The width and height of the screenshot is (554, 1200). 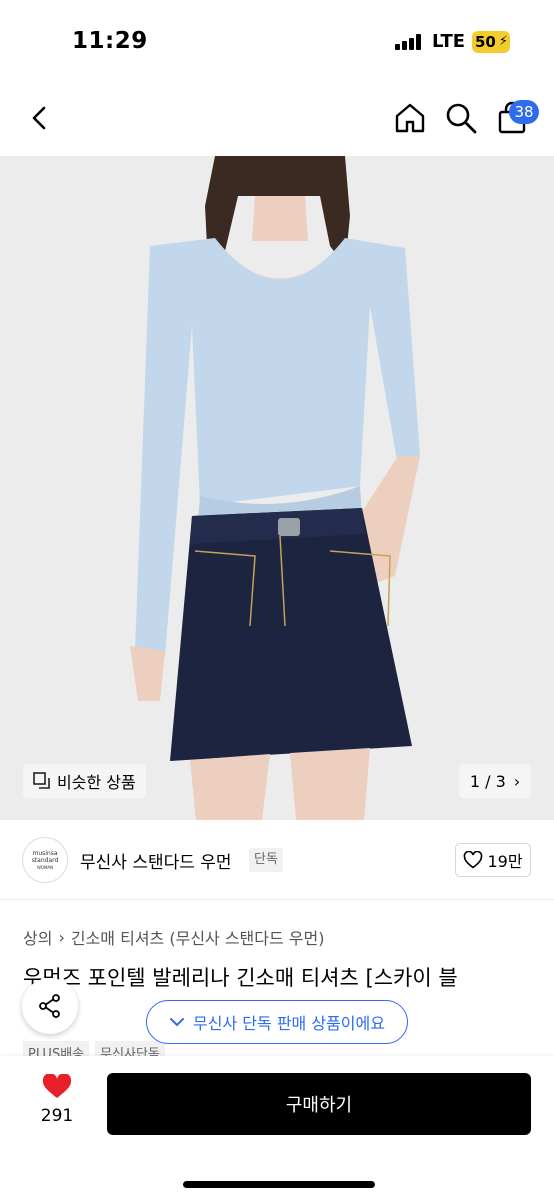 I want to click on breadcrumb-item: 긴소매 티셔츠 (무신사 스탠다드 우먼), so click(x=198, y=937).